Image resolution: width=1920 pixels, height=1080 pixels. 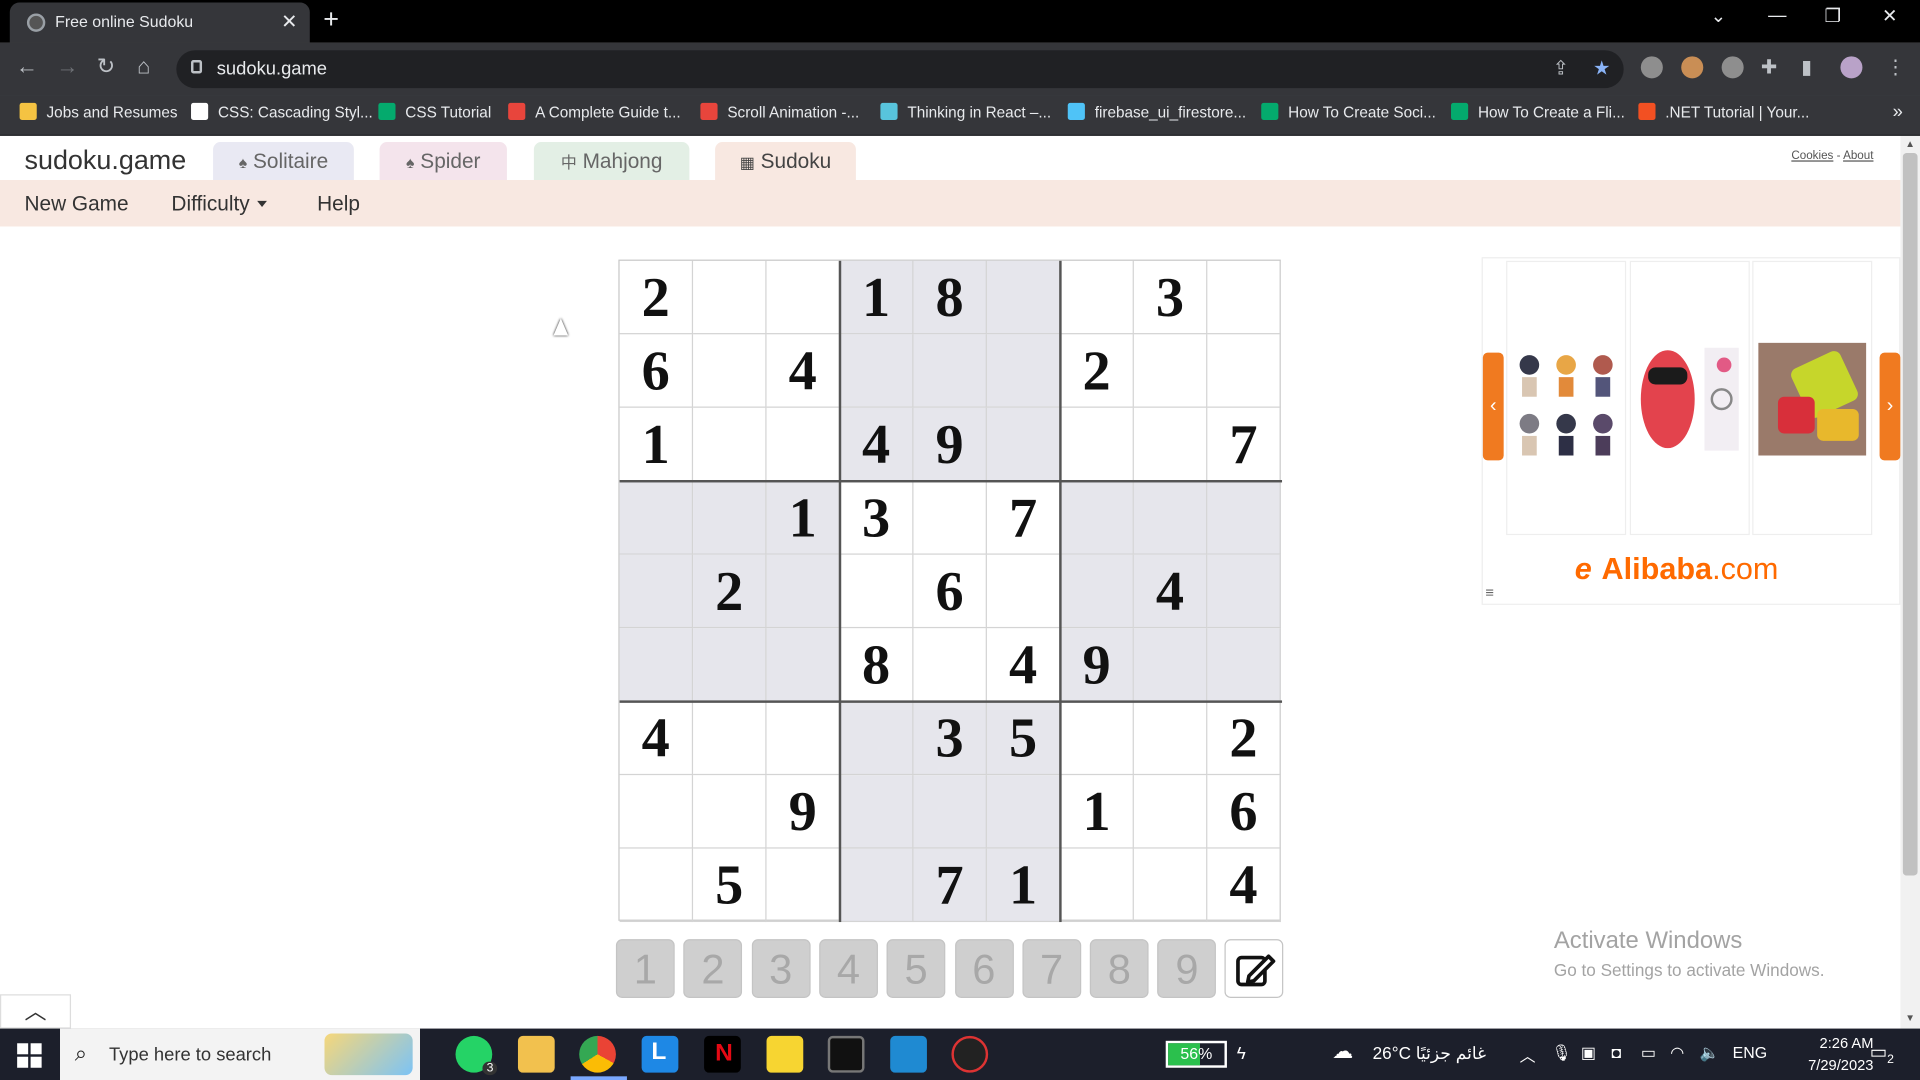 What do you see at coordinates (713, 968) in the screenshot?
I see `number-button: 2` at bounding box center [713, 968].